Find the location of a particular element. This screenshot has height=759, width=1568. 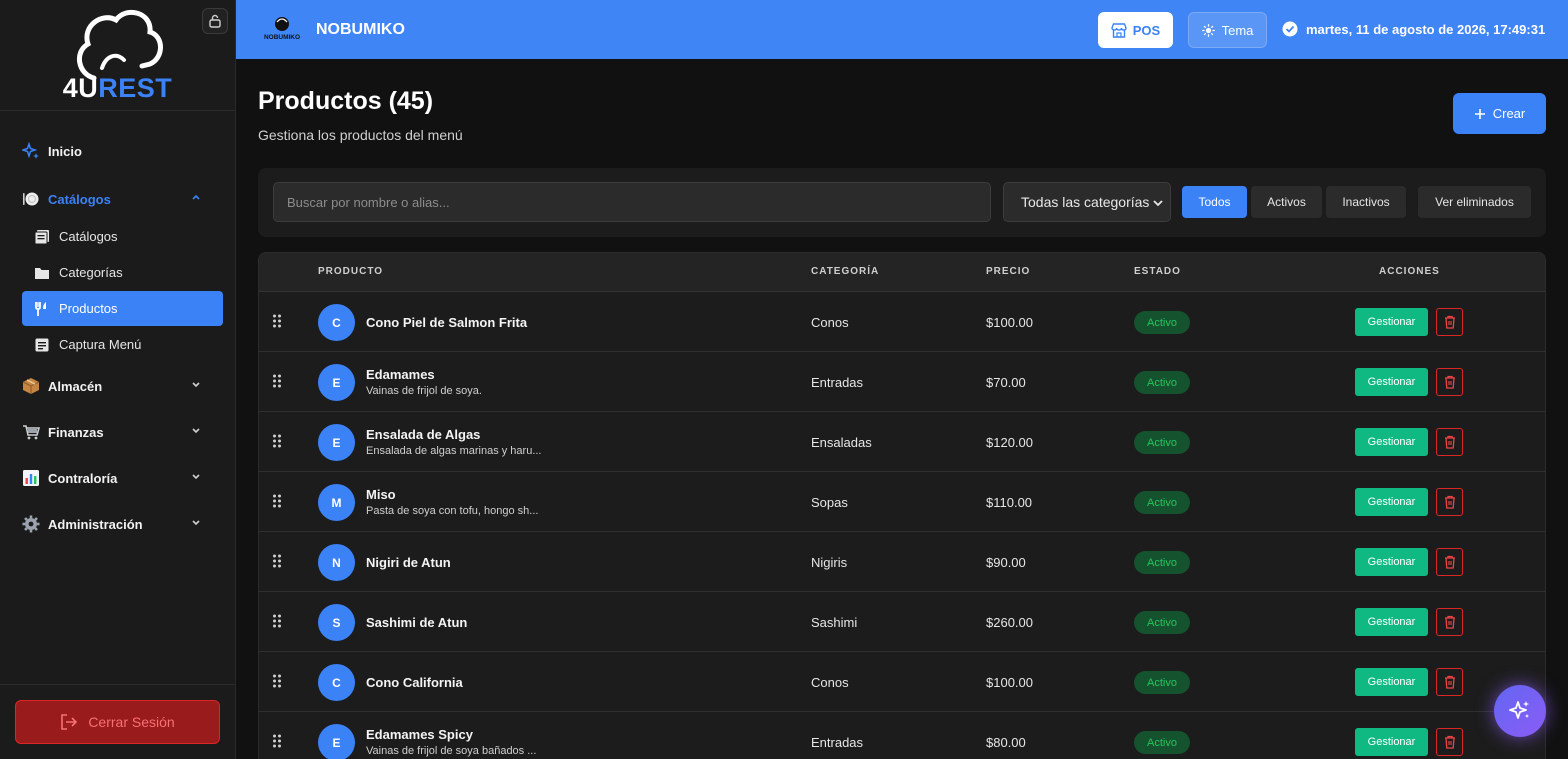

check-circle-icon is located at coordinates (1290, 29).